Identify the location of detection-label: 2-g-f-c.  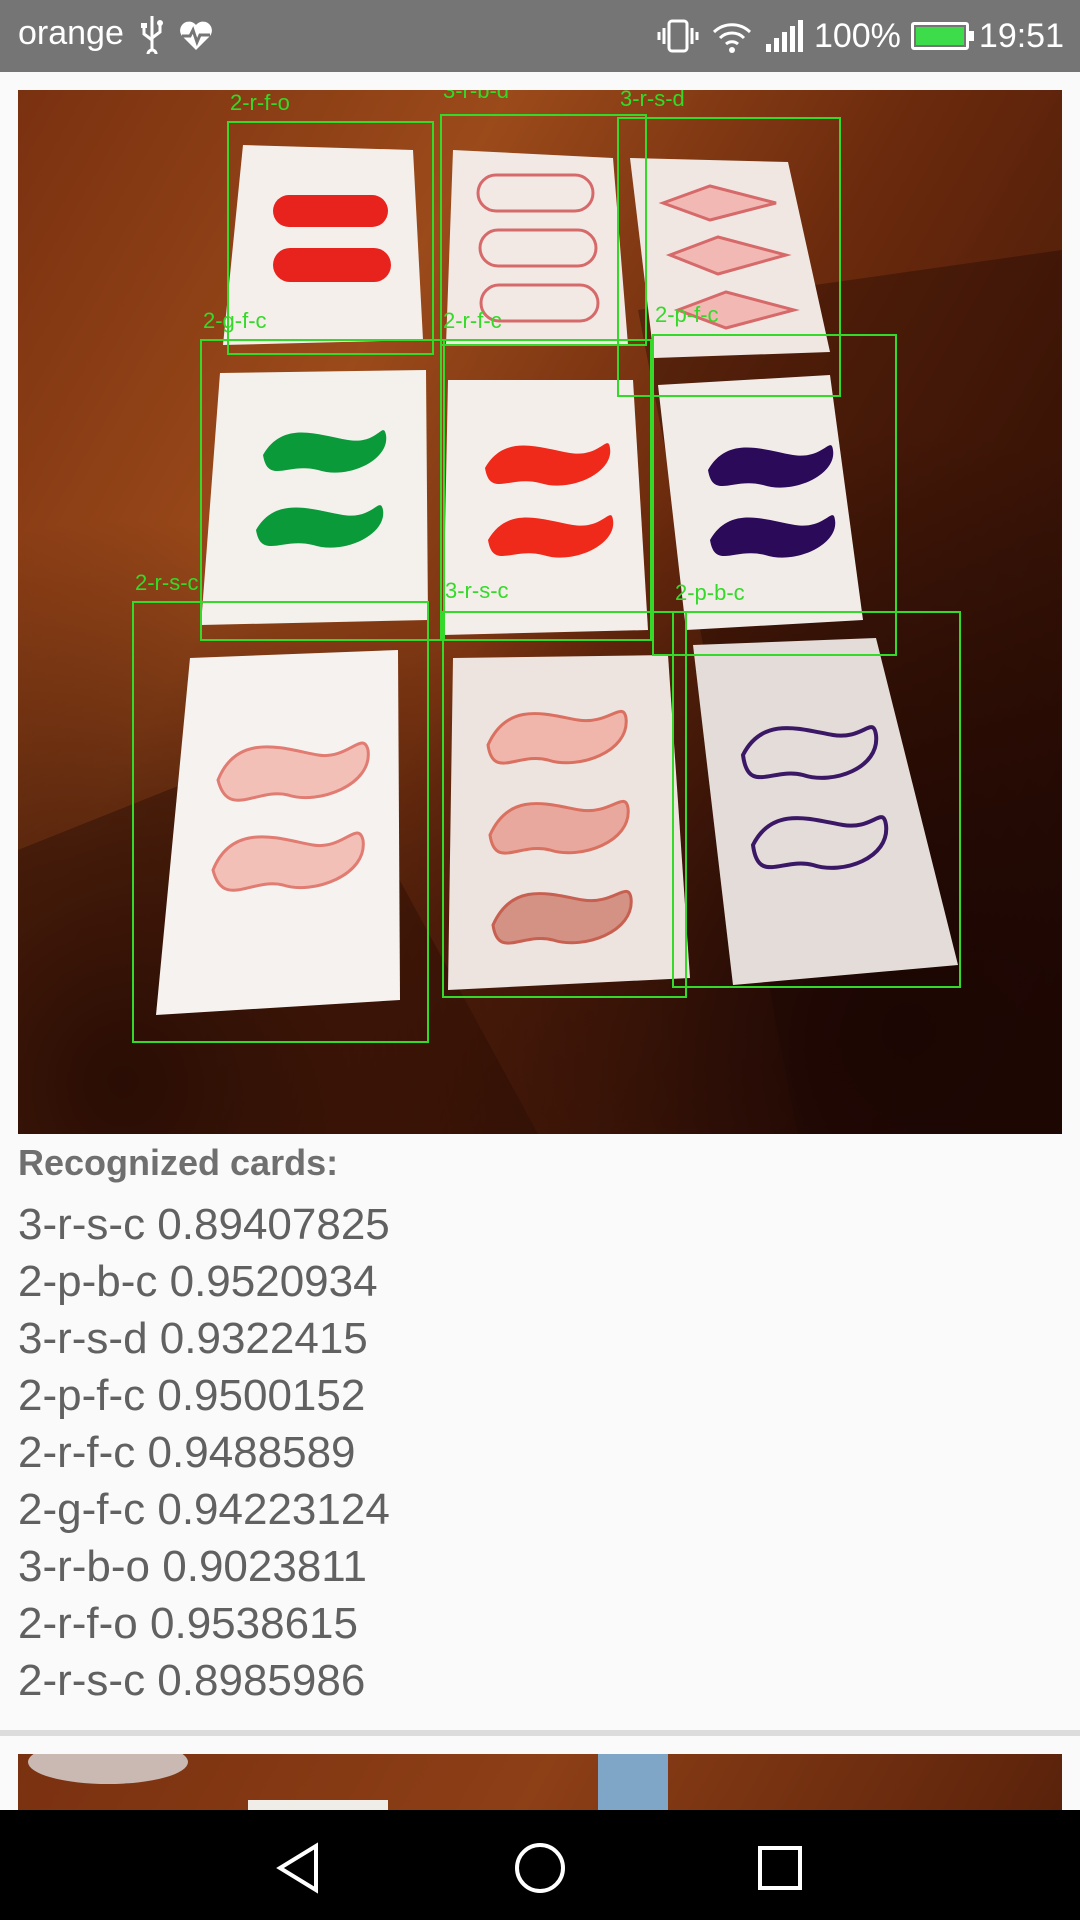
(235, 320).